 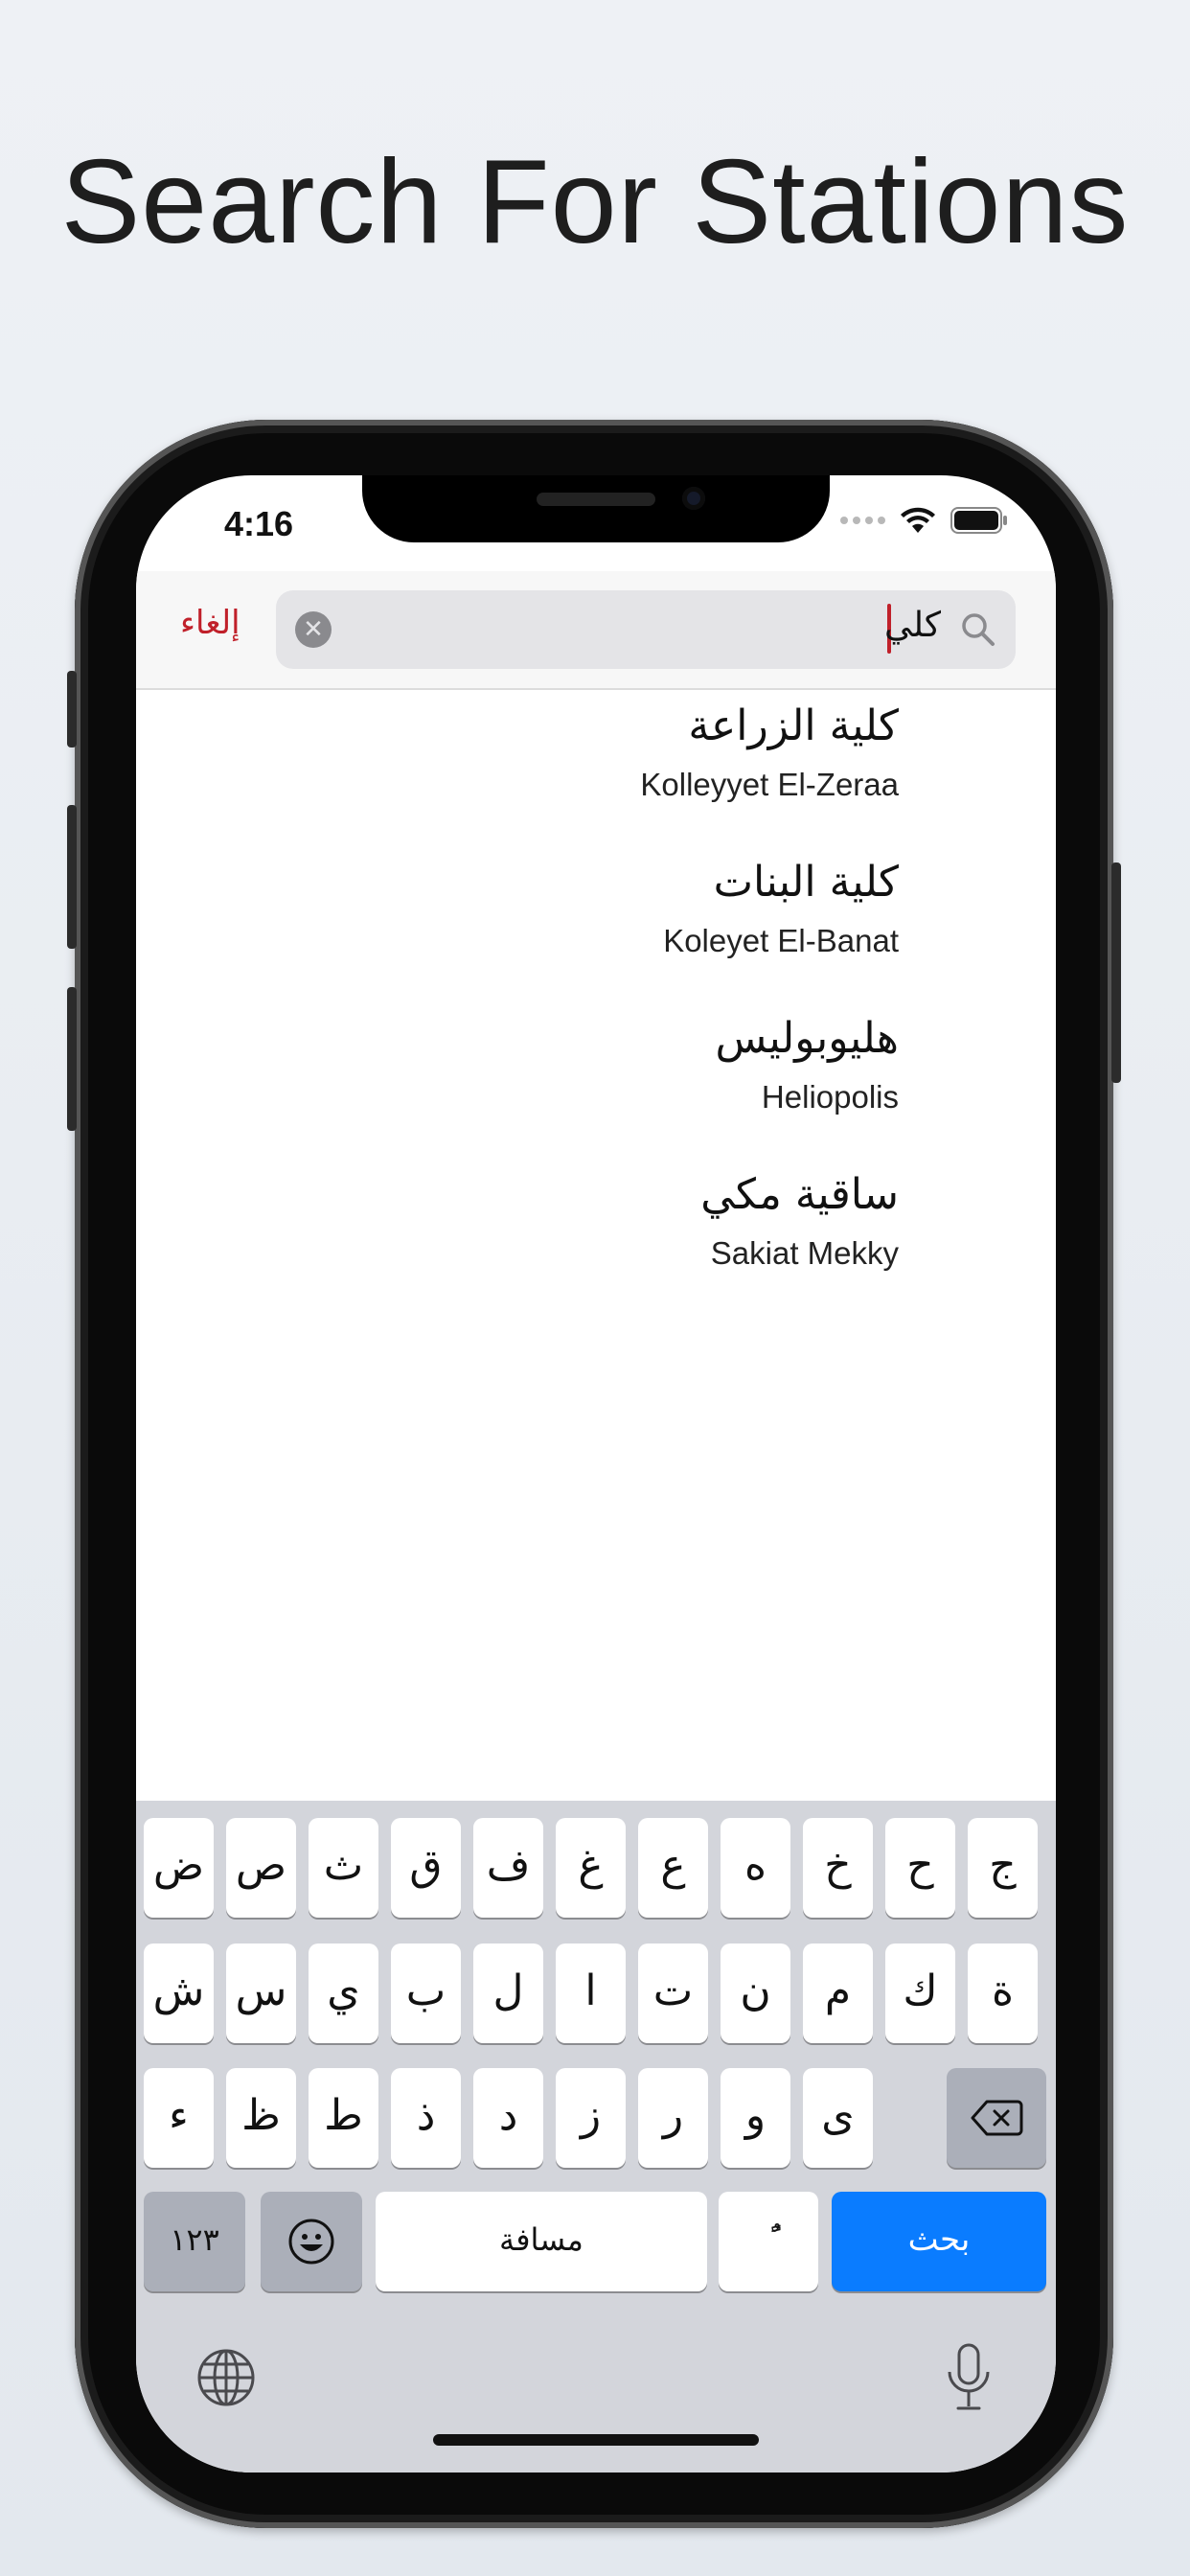 What do you see at coordinates (694, 498) in the screenshot?
I see `front-camera` at bounding box center [694, 498].